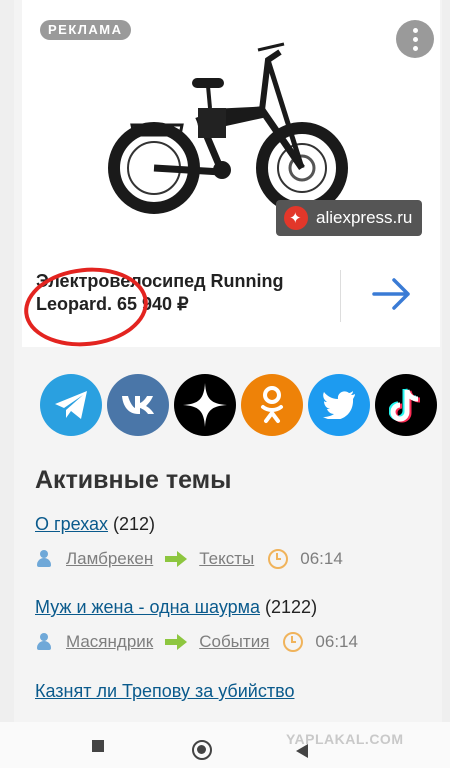 The image size is (450, 768). What do you see at coordinates (109, 642) in the screenshot?
I see `author-link: Масяндрик` at bounding box center [109, 642].